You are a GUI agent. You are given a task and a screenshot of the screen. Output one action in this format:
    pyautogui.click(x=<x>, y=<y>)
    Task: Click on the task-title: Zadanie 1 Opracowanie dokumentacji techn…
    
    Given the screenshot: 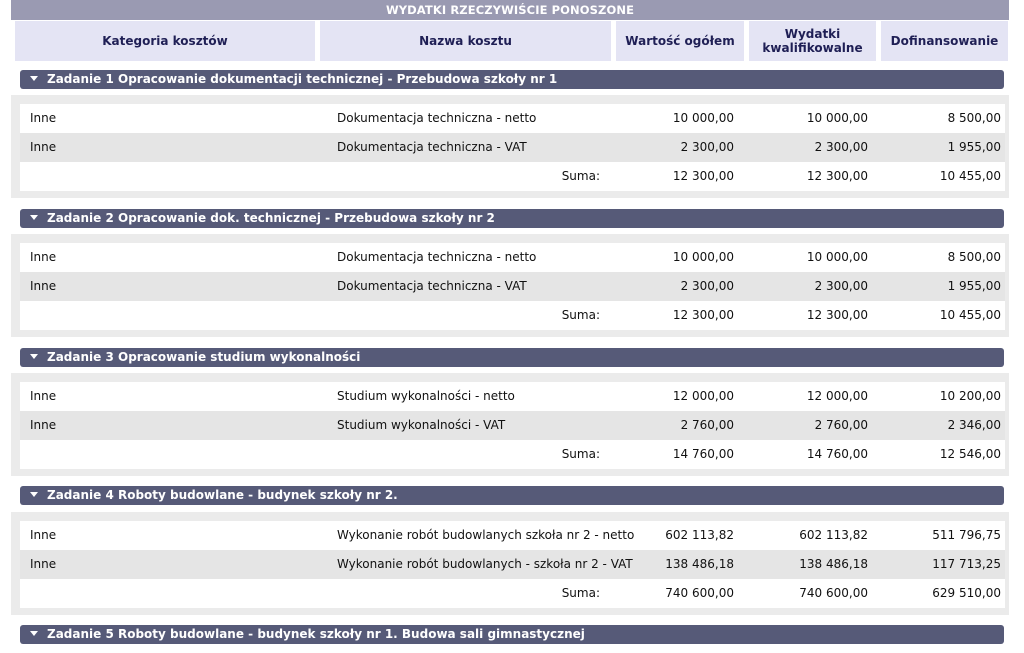 What is the action you would take?
    pyautogui.click(x=302, y=79)
    